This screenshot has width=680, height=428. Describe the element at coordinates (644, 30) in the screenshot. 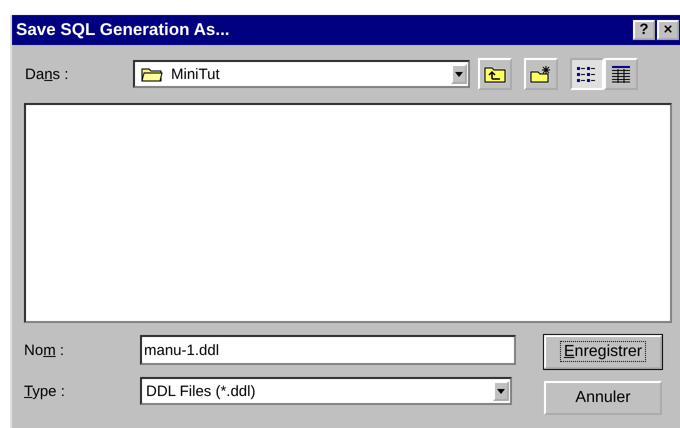

I see `help-button: ?` at that location.